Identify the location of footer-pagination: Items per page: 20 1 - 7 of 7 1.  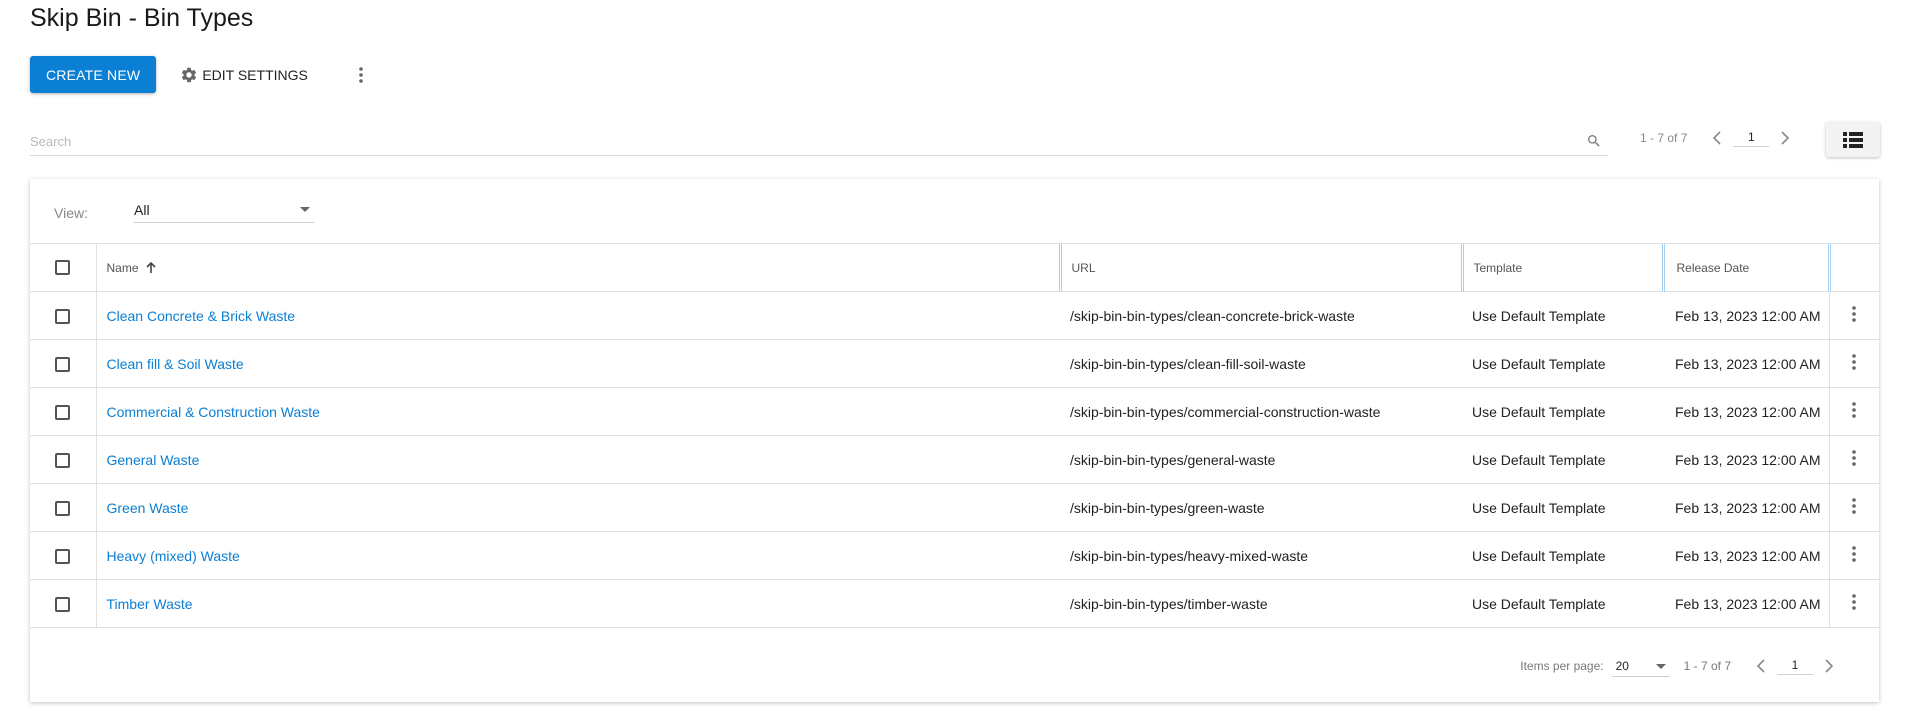
(1680, 666).